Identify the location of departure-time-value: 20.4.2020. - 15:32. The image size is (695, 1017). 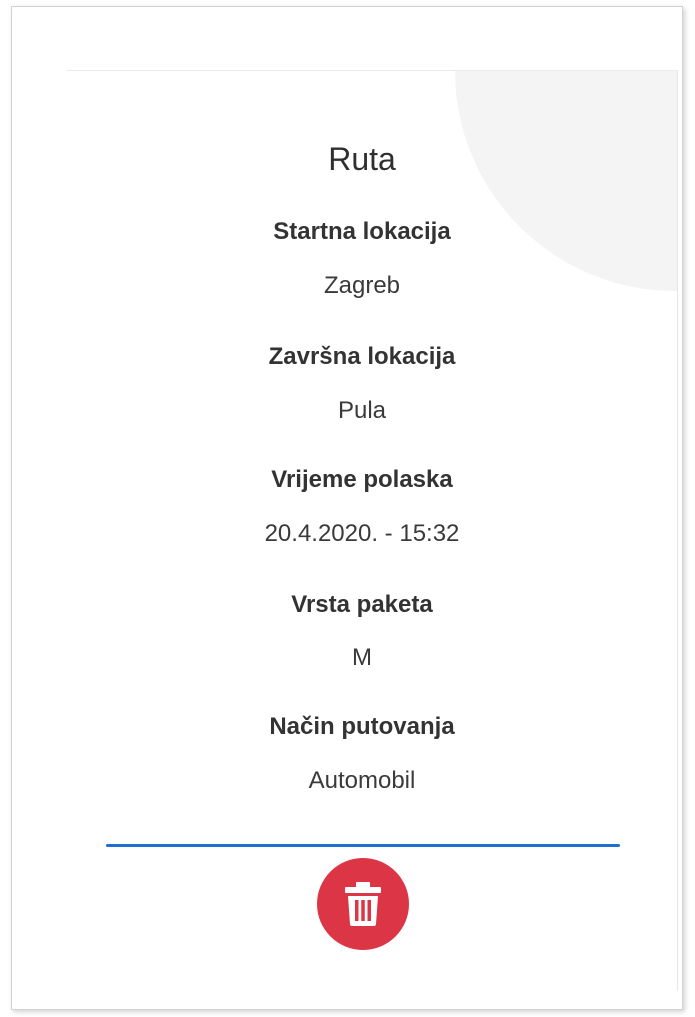
(362, 533).